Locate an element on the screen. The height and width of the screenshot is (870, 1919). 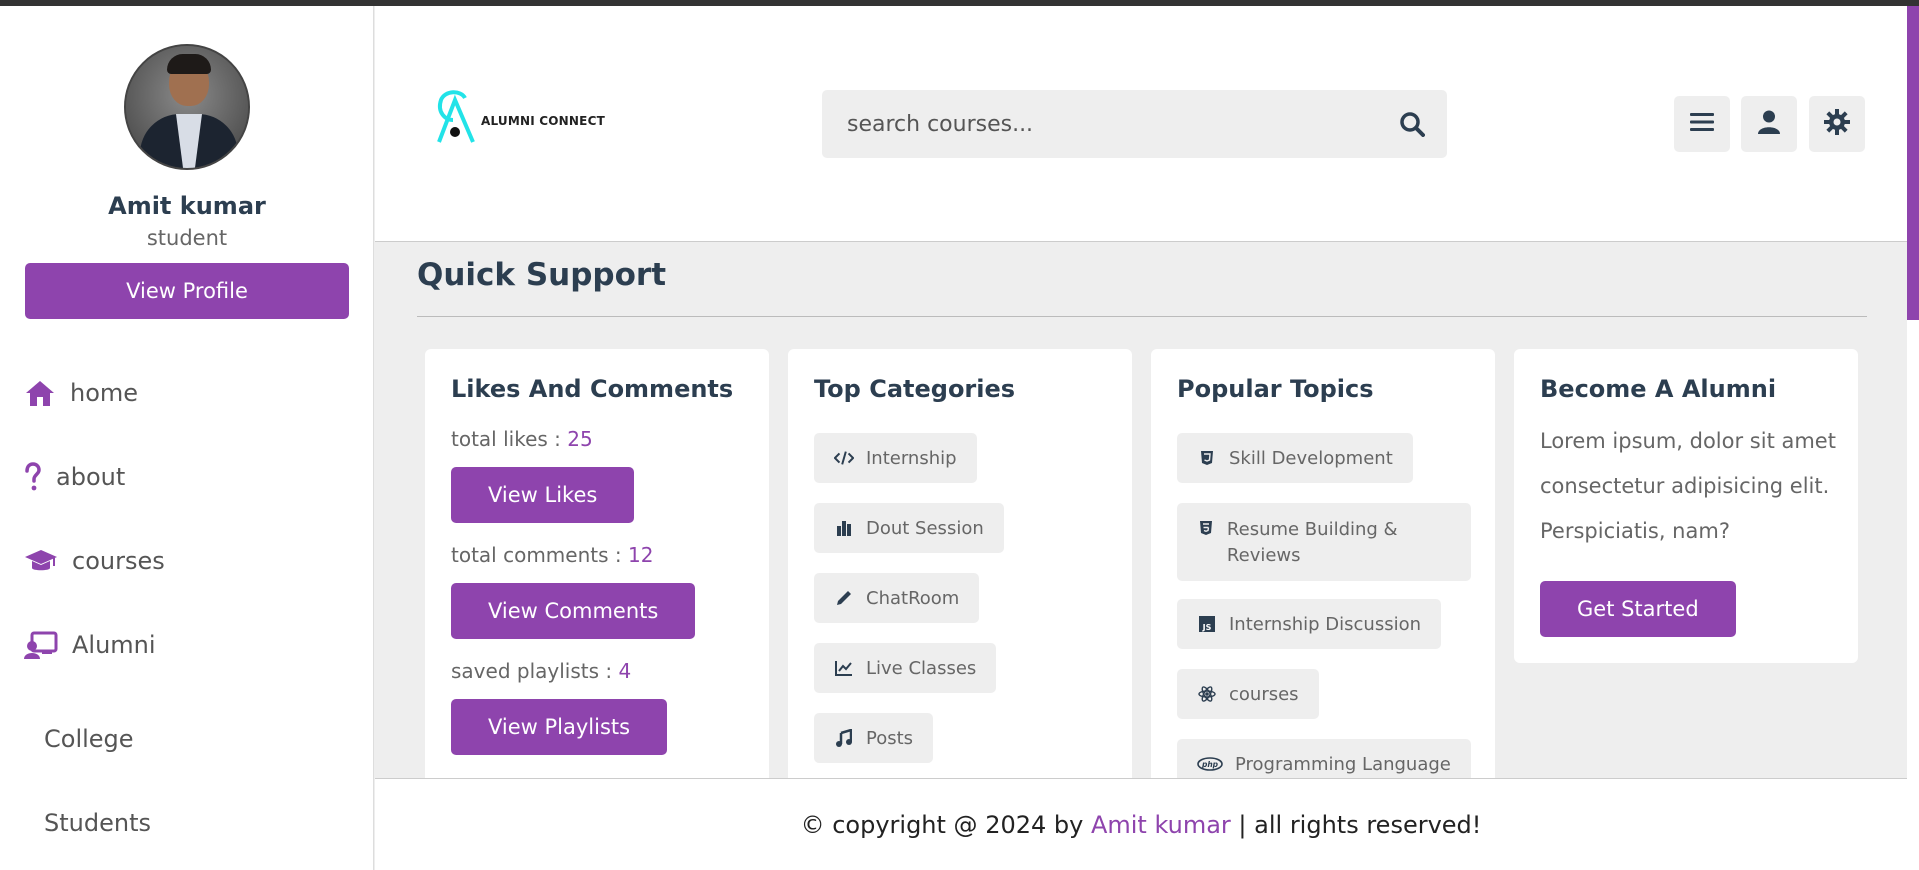
view-playlists-button: View Playlists is located at coordinates (559, 727).